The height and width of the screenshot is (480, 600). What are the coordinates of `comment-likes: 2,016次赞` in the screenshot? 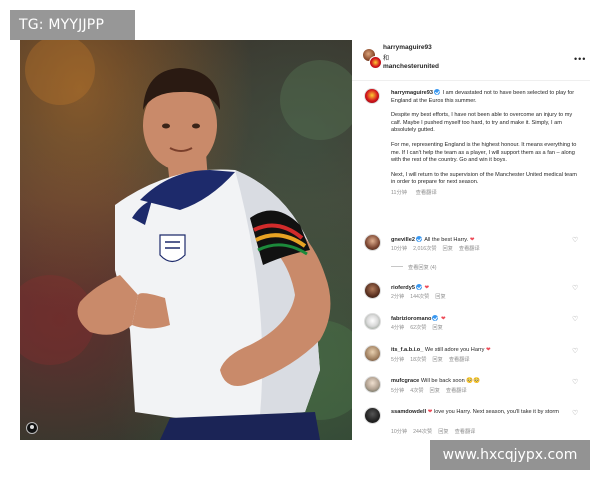 It's located at (424, 249).